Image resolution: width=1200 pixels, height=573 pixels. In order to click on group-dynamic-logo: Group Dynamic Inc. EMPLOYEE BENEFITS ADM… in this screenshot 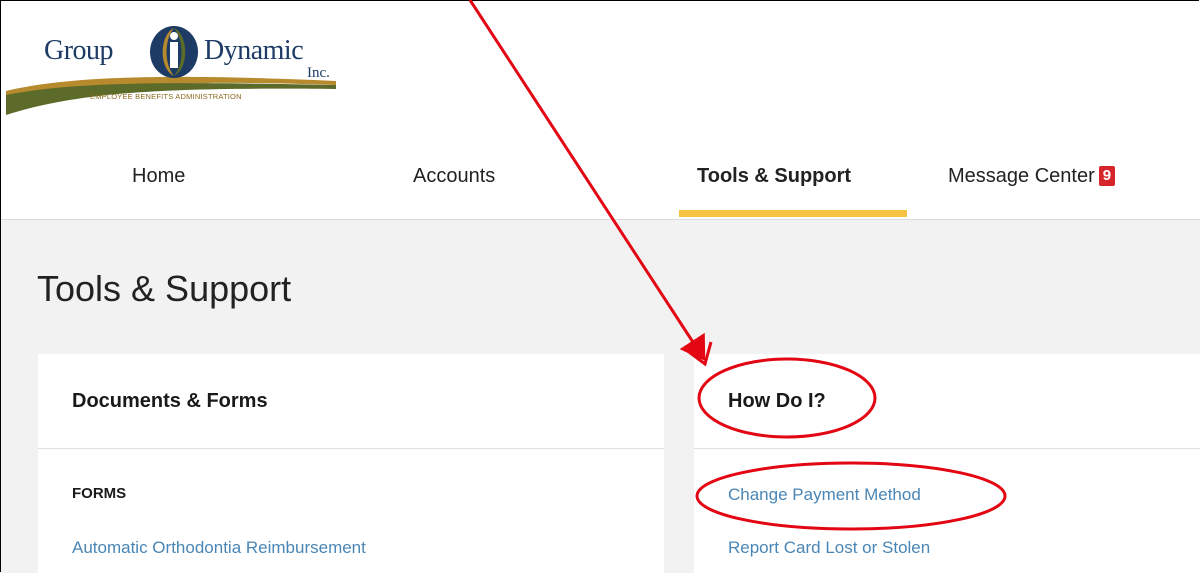, I will do `click(173, 65)`.